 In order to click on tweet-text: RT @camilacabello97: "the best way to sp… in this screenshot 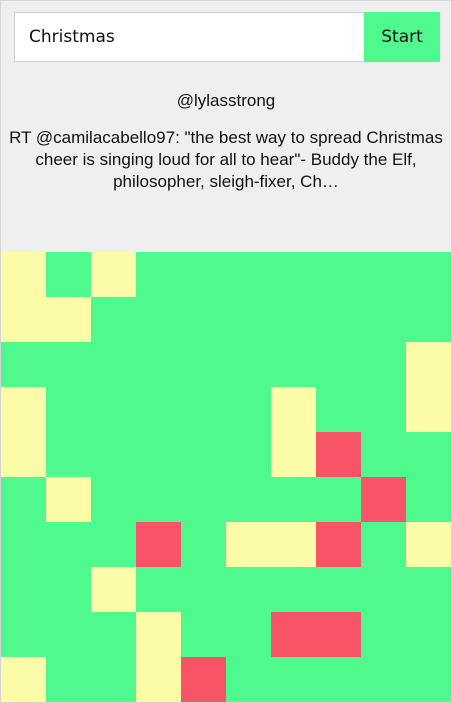, I will do `click(226, 159)`.